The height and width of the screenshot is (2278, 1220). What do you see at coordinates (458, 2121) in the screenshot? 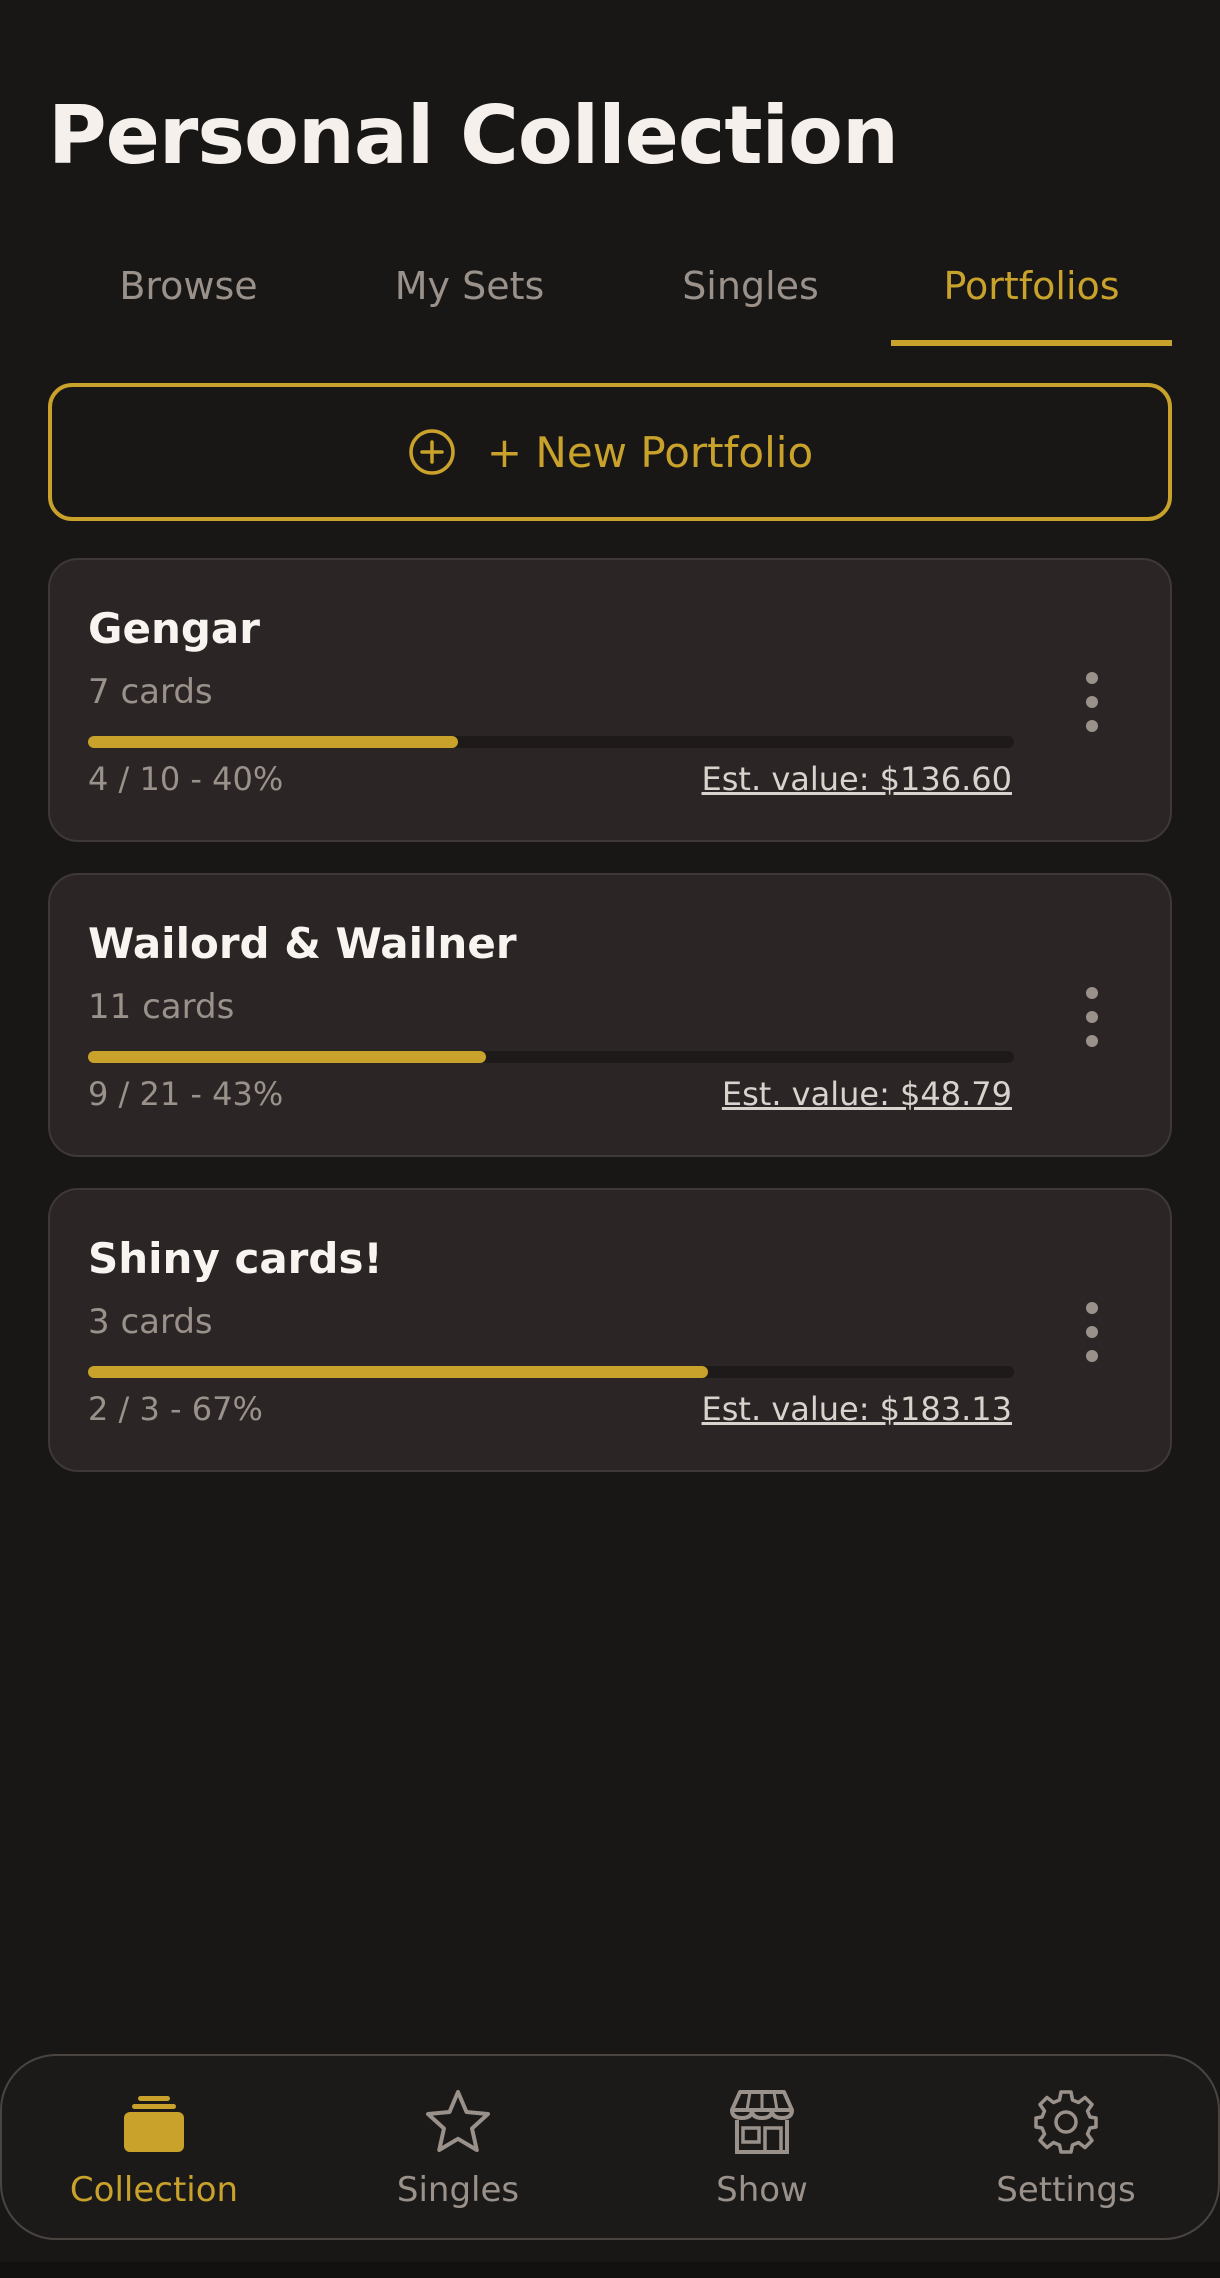
I see `star-icon` at bounding box center [458, 2121].